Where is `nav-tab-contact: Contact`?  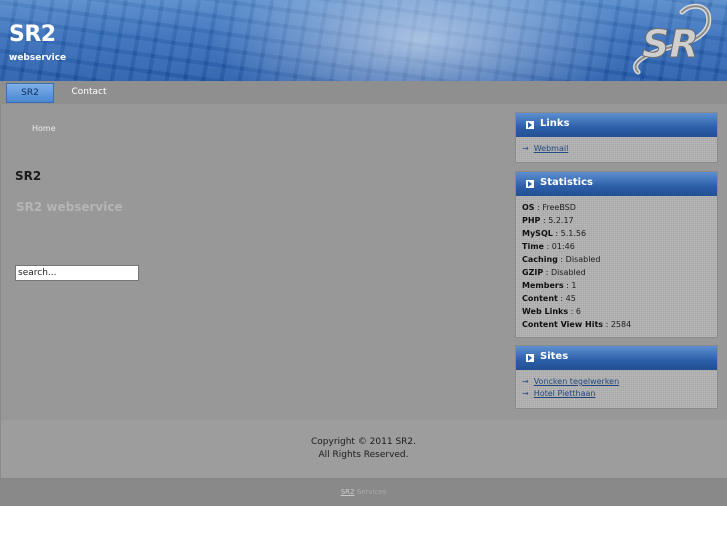 nav-tab-contact: Contact is located at coordinates (89, 92).